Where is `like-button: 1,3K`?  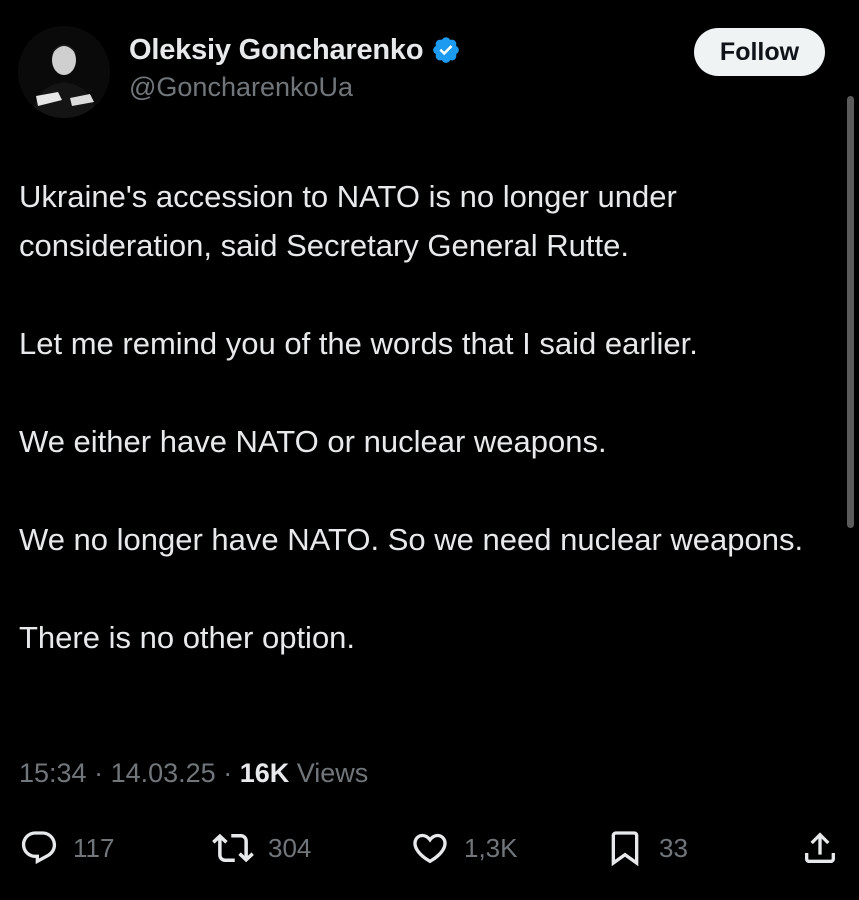
like-button: 1,3K is located at coordinates (464, 848).